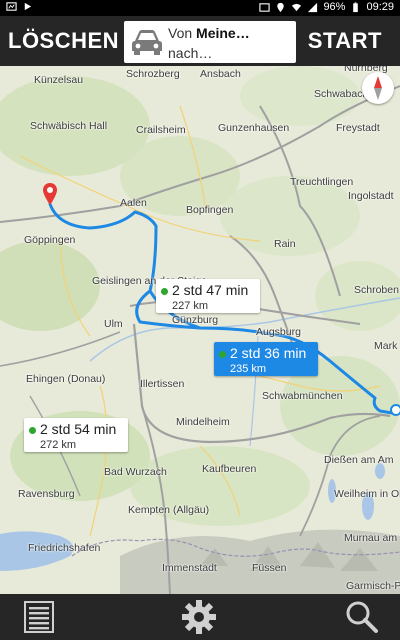 The image size is (400, 640). I want to click on route-option-1: 2 std 47 min 227 km, so click(208, 296).